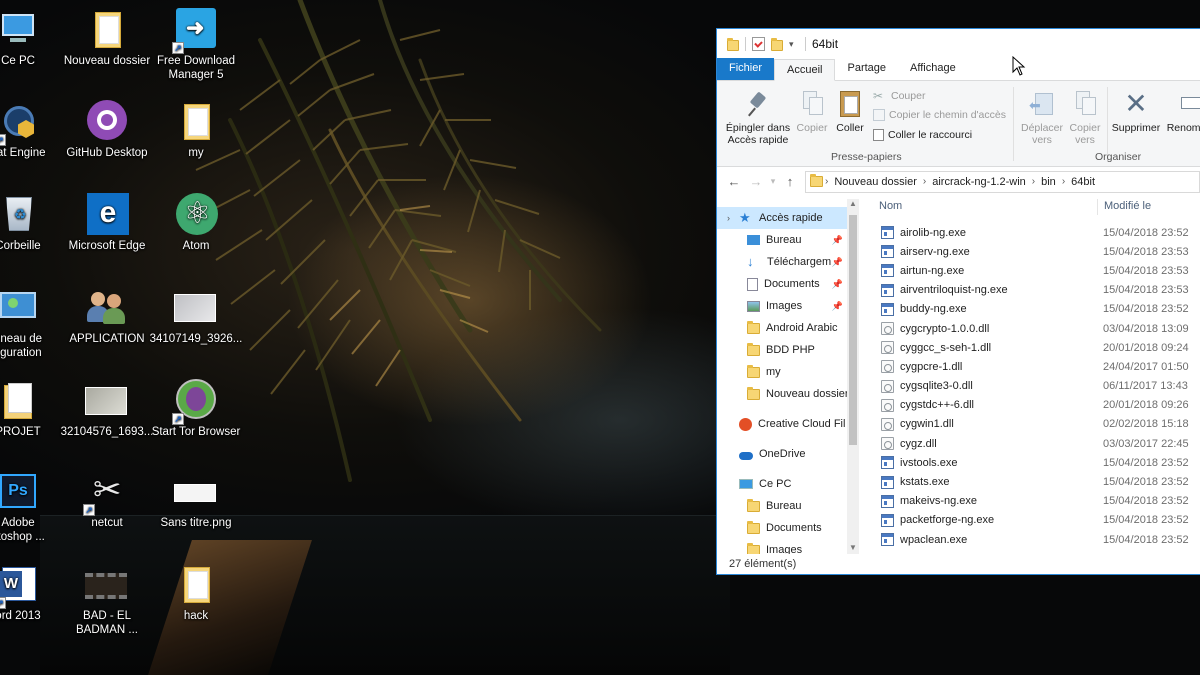  I want to click on file-row: makeivs-ng.exe 15/04/2018 23:52, so click(1033, 501).